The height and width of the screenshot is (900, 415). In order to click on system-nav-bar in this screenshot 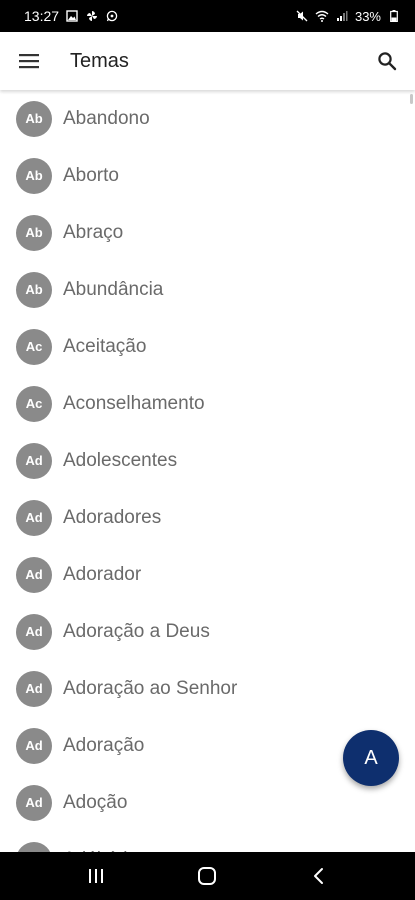, I will do `click(207, 876)`.